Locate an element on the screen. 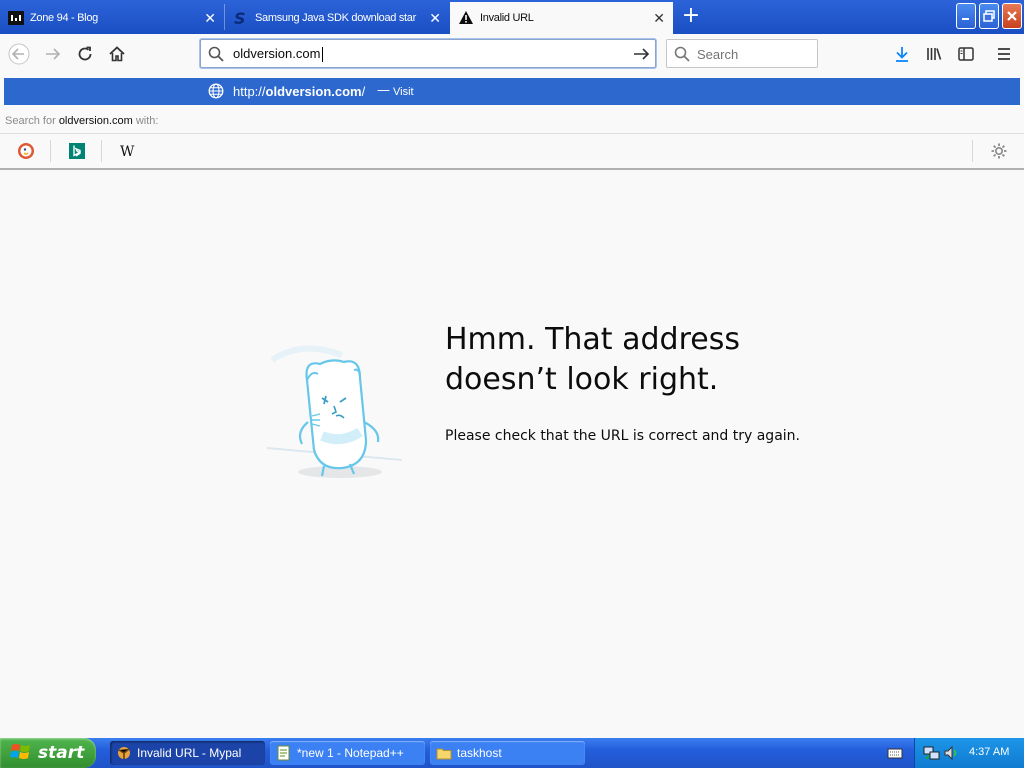 This screenshot has height=768, width=1024. folder-icon is located at coordinates (444, 753).